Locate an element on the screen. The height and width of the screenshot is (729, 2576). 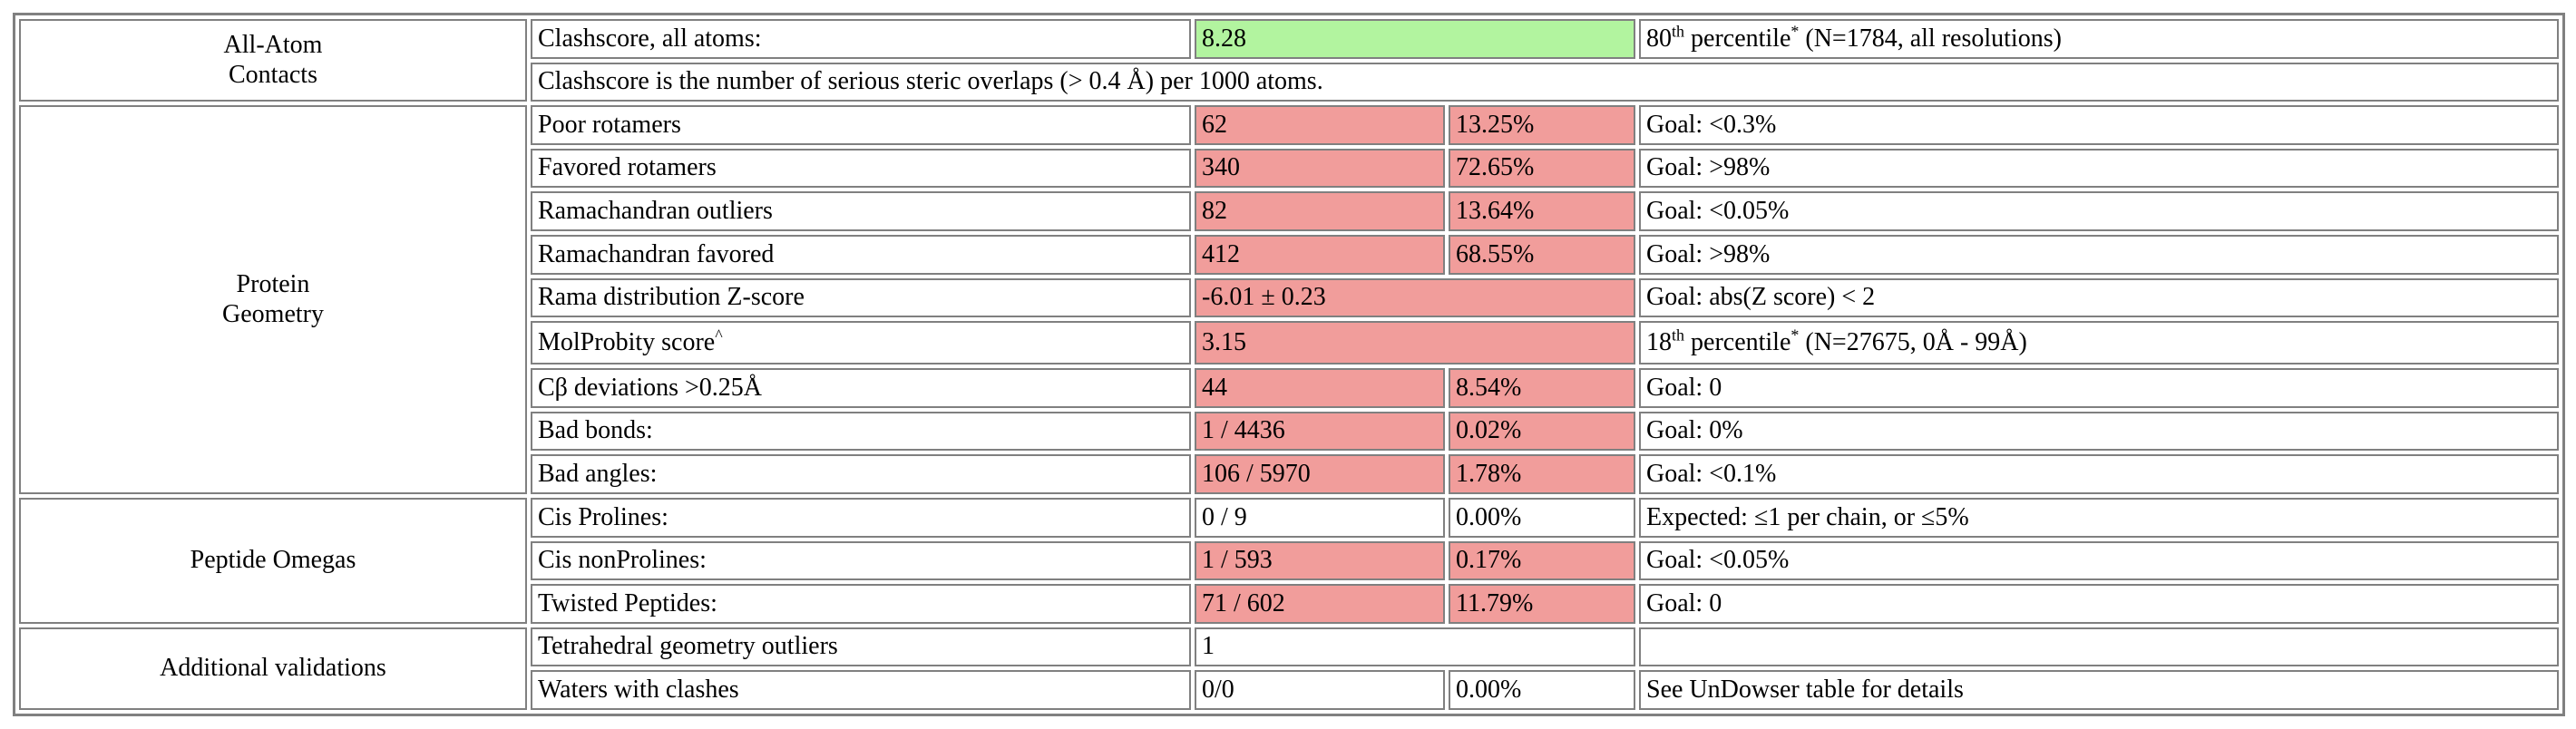
percentile-number: 80 is located at coordinates (1659, 39).